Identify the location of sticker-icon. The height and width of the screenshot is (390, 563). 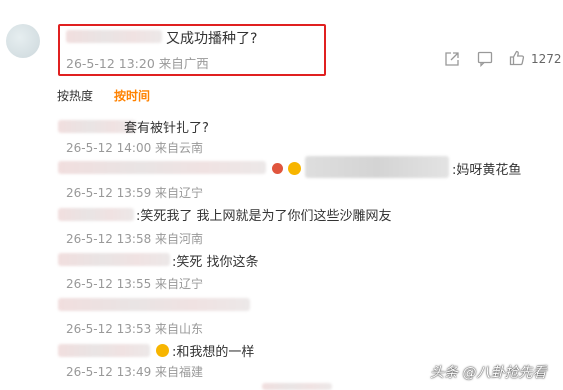
(277, 168).